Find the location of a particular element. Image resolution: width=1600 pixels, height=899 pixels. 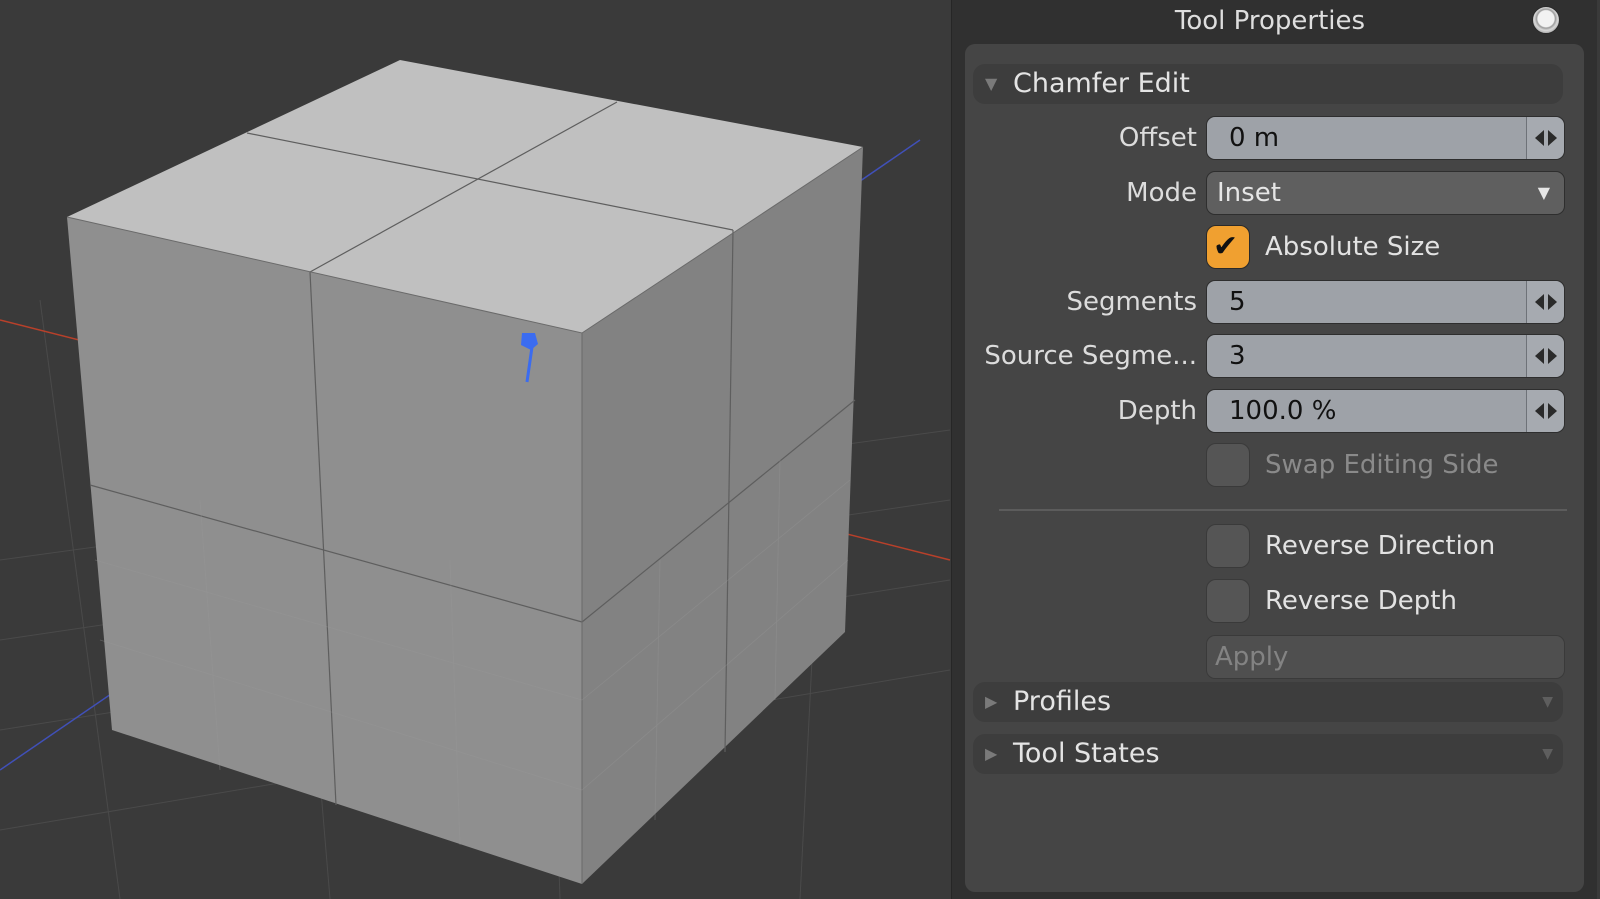

offset-field: 0 m is located at coordinates (1385, 138).